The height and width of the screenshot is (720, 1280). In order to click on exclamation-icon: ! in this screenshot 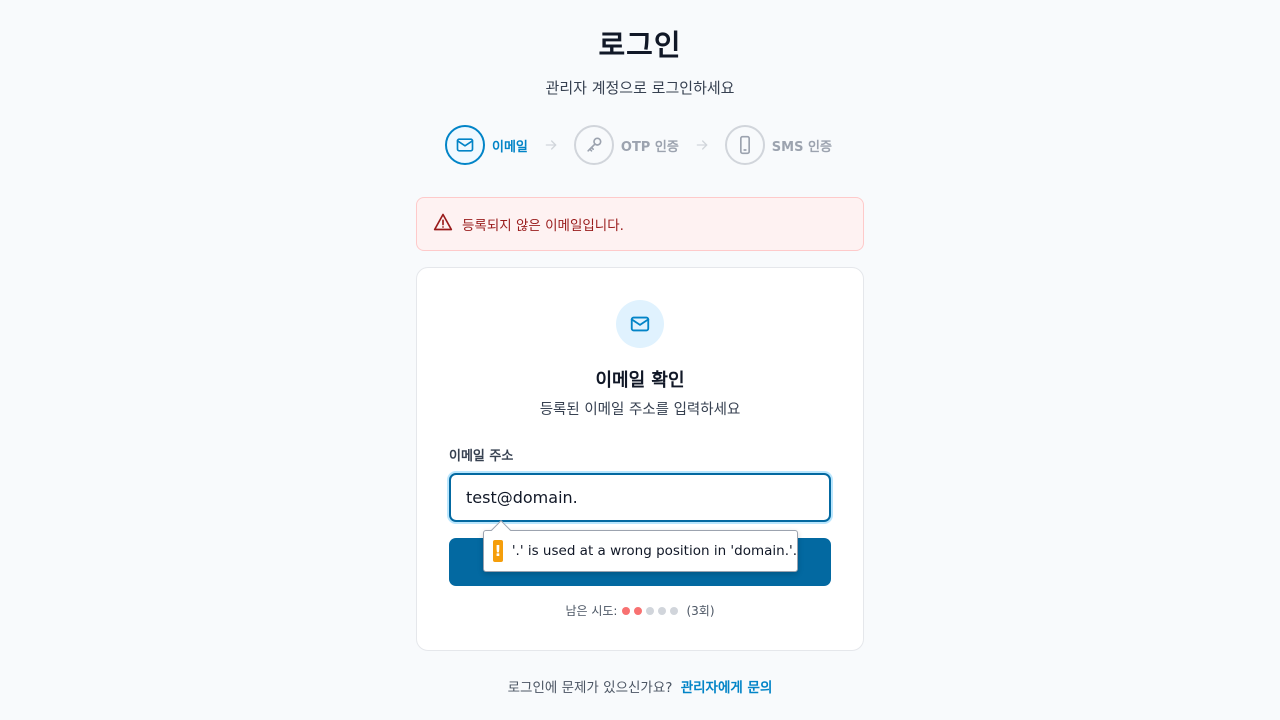, I will do `click(498, 551)`.